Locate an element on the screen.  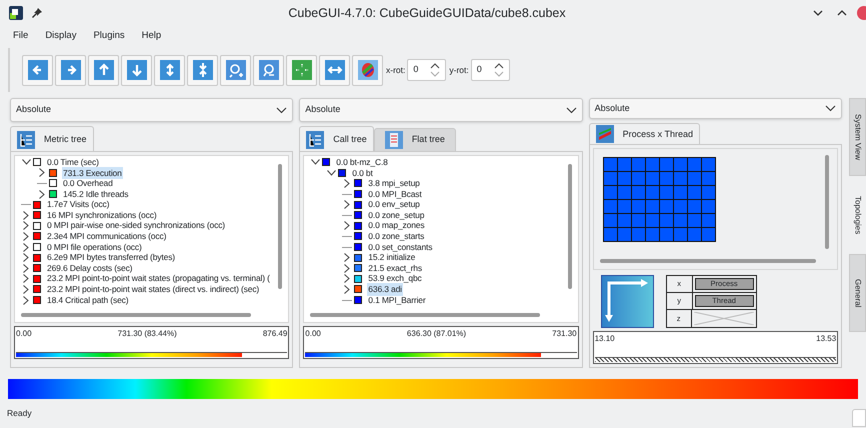
arrows-horizontal-icon is located at coordinates (334, 70).